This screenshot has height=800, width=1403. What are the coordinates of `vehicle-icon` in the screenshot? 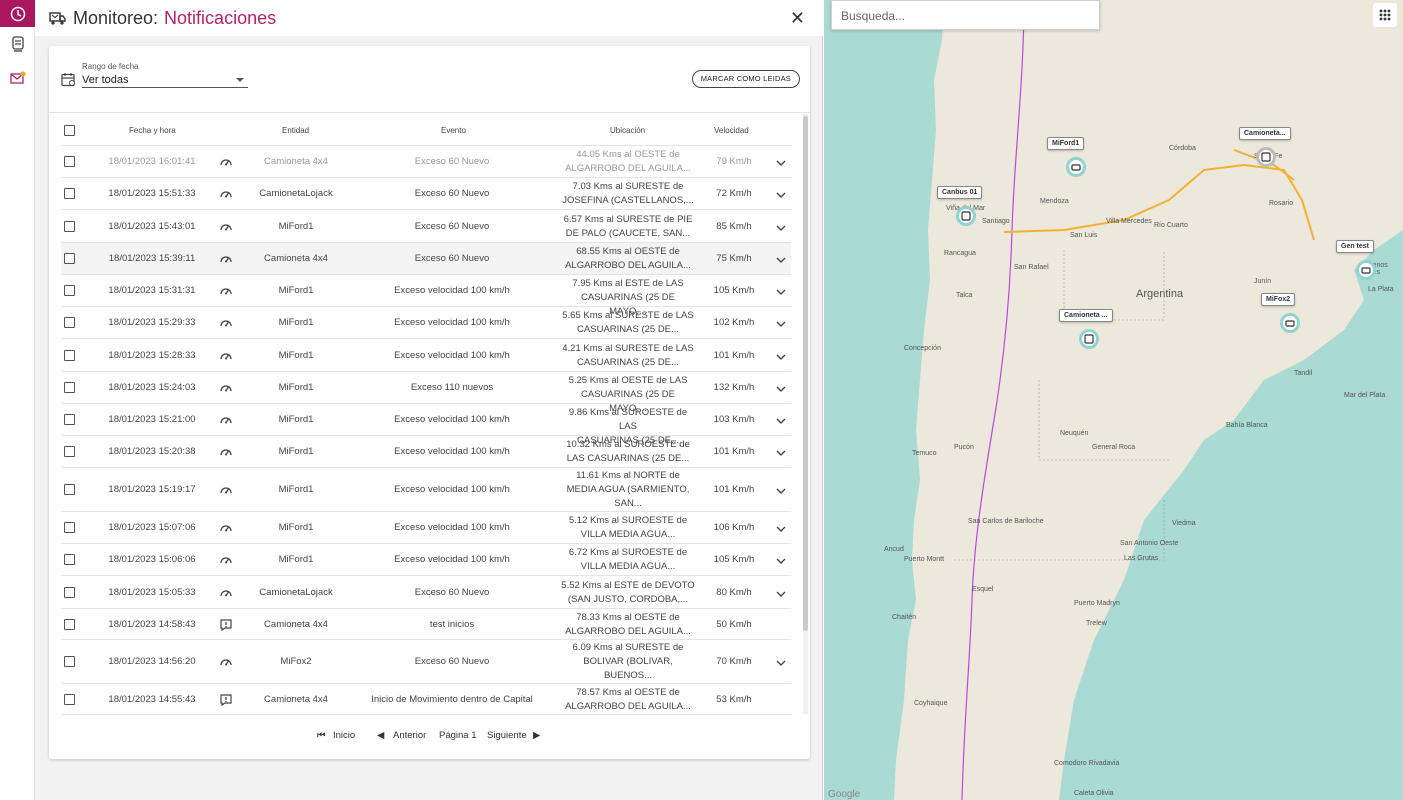 It's located at (1266, 157).